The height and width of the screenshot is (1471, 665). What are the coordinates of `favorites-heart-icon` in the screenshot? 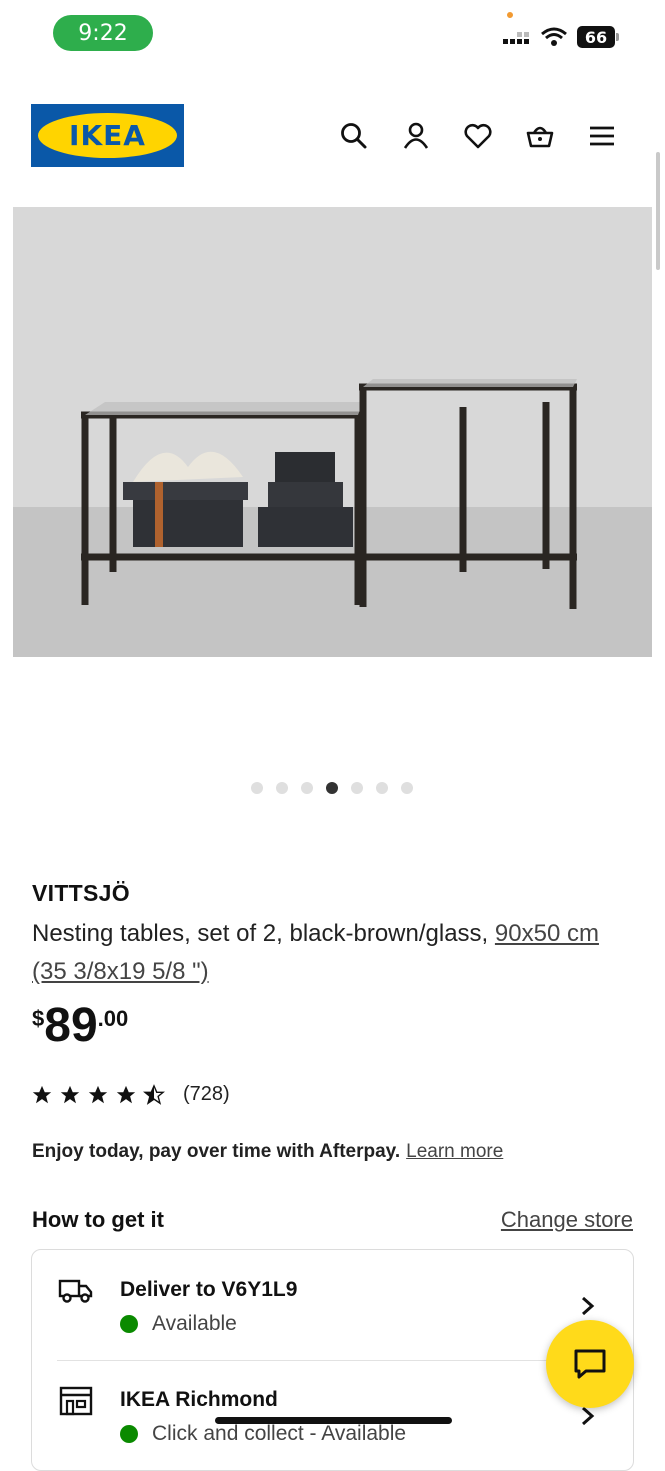 It's located at (478, 136).